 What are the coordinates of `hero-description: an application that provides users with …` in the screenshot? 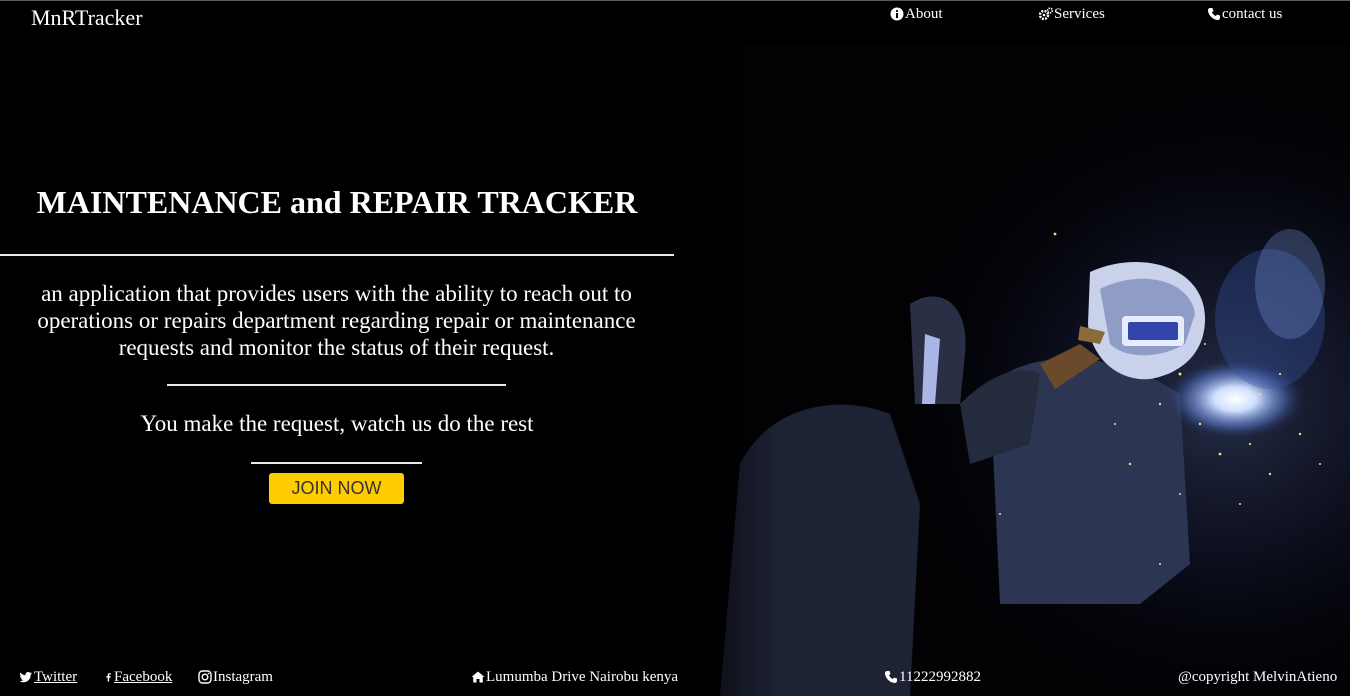 It's located at (336, 320).